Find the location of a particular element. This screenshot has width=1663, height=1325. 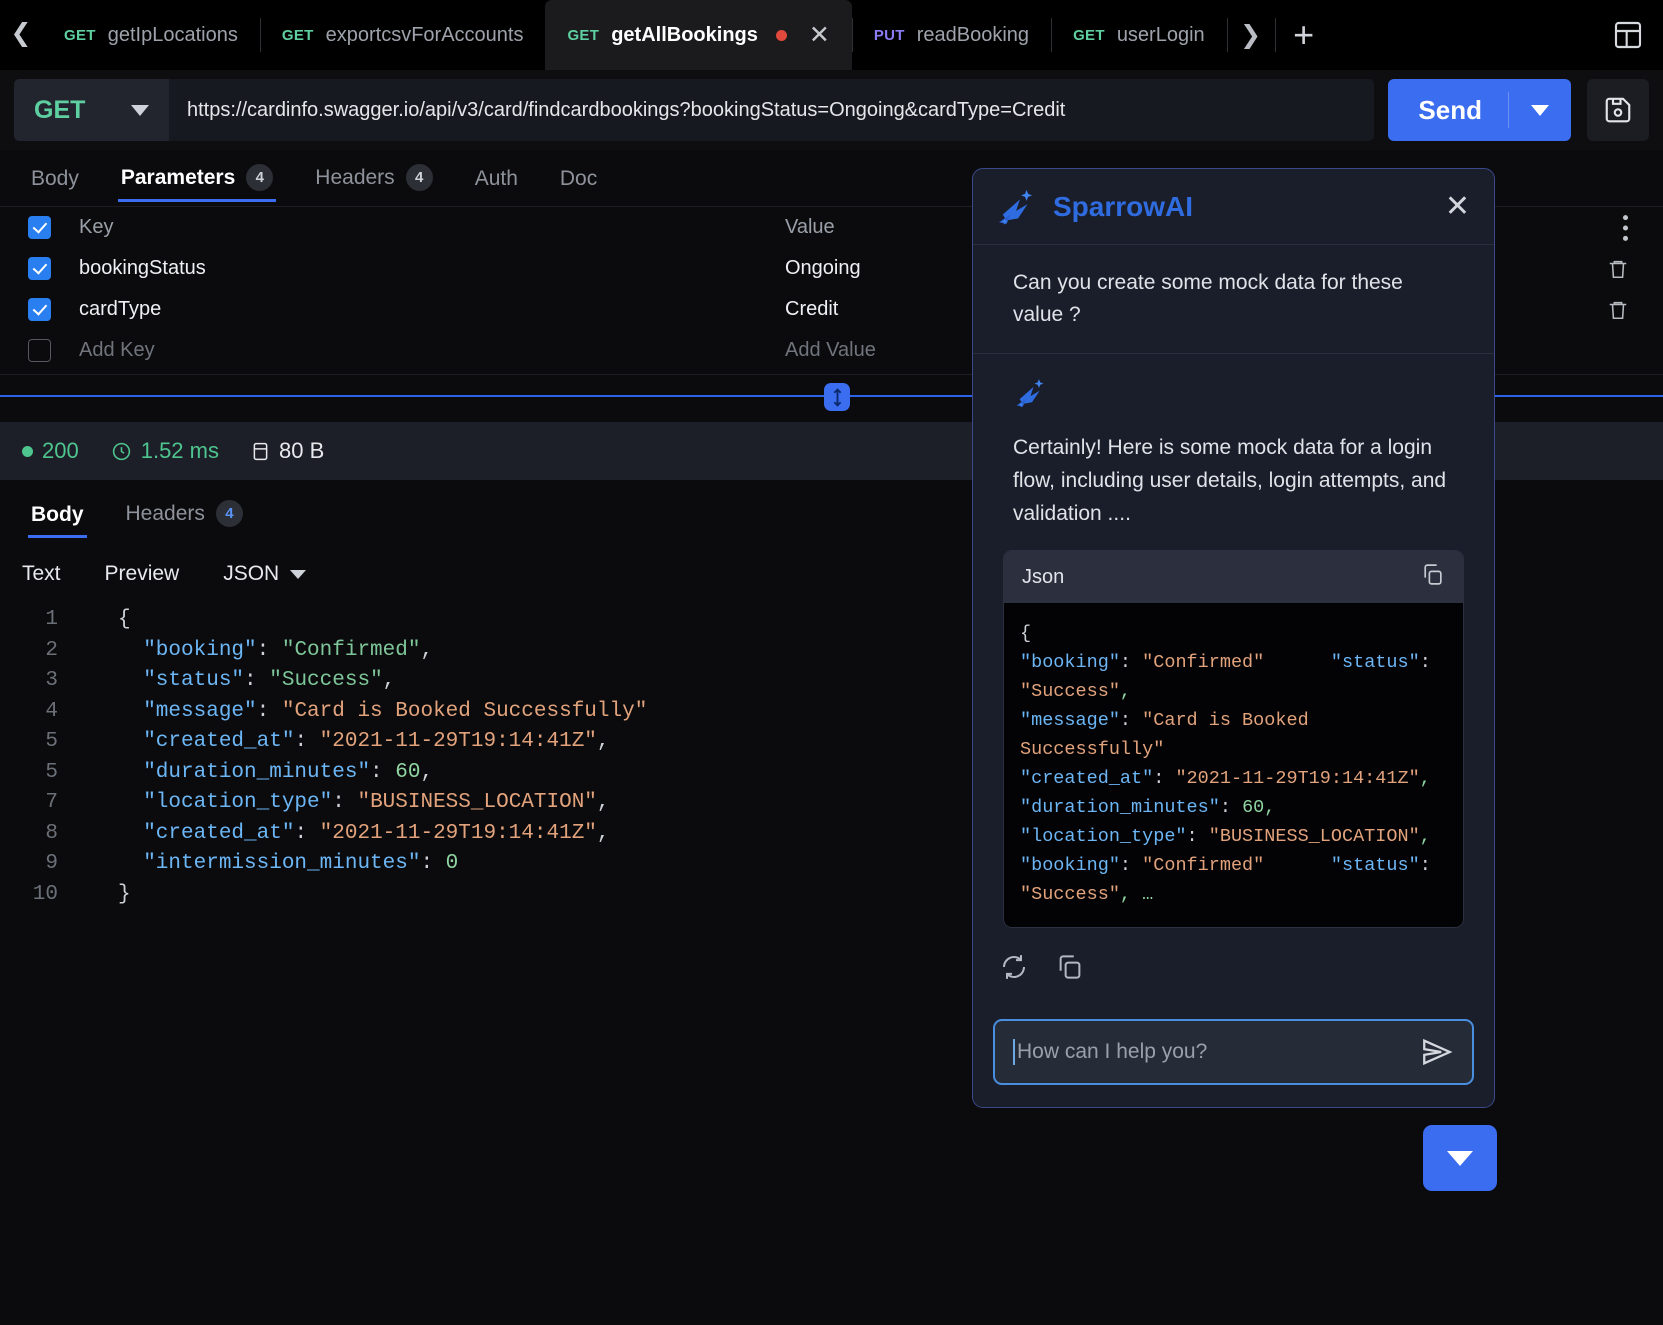

http-method-select: GET is located at coordinates (91, 110).